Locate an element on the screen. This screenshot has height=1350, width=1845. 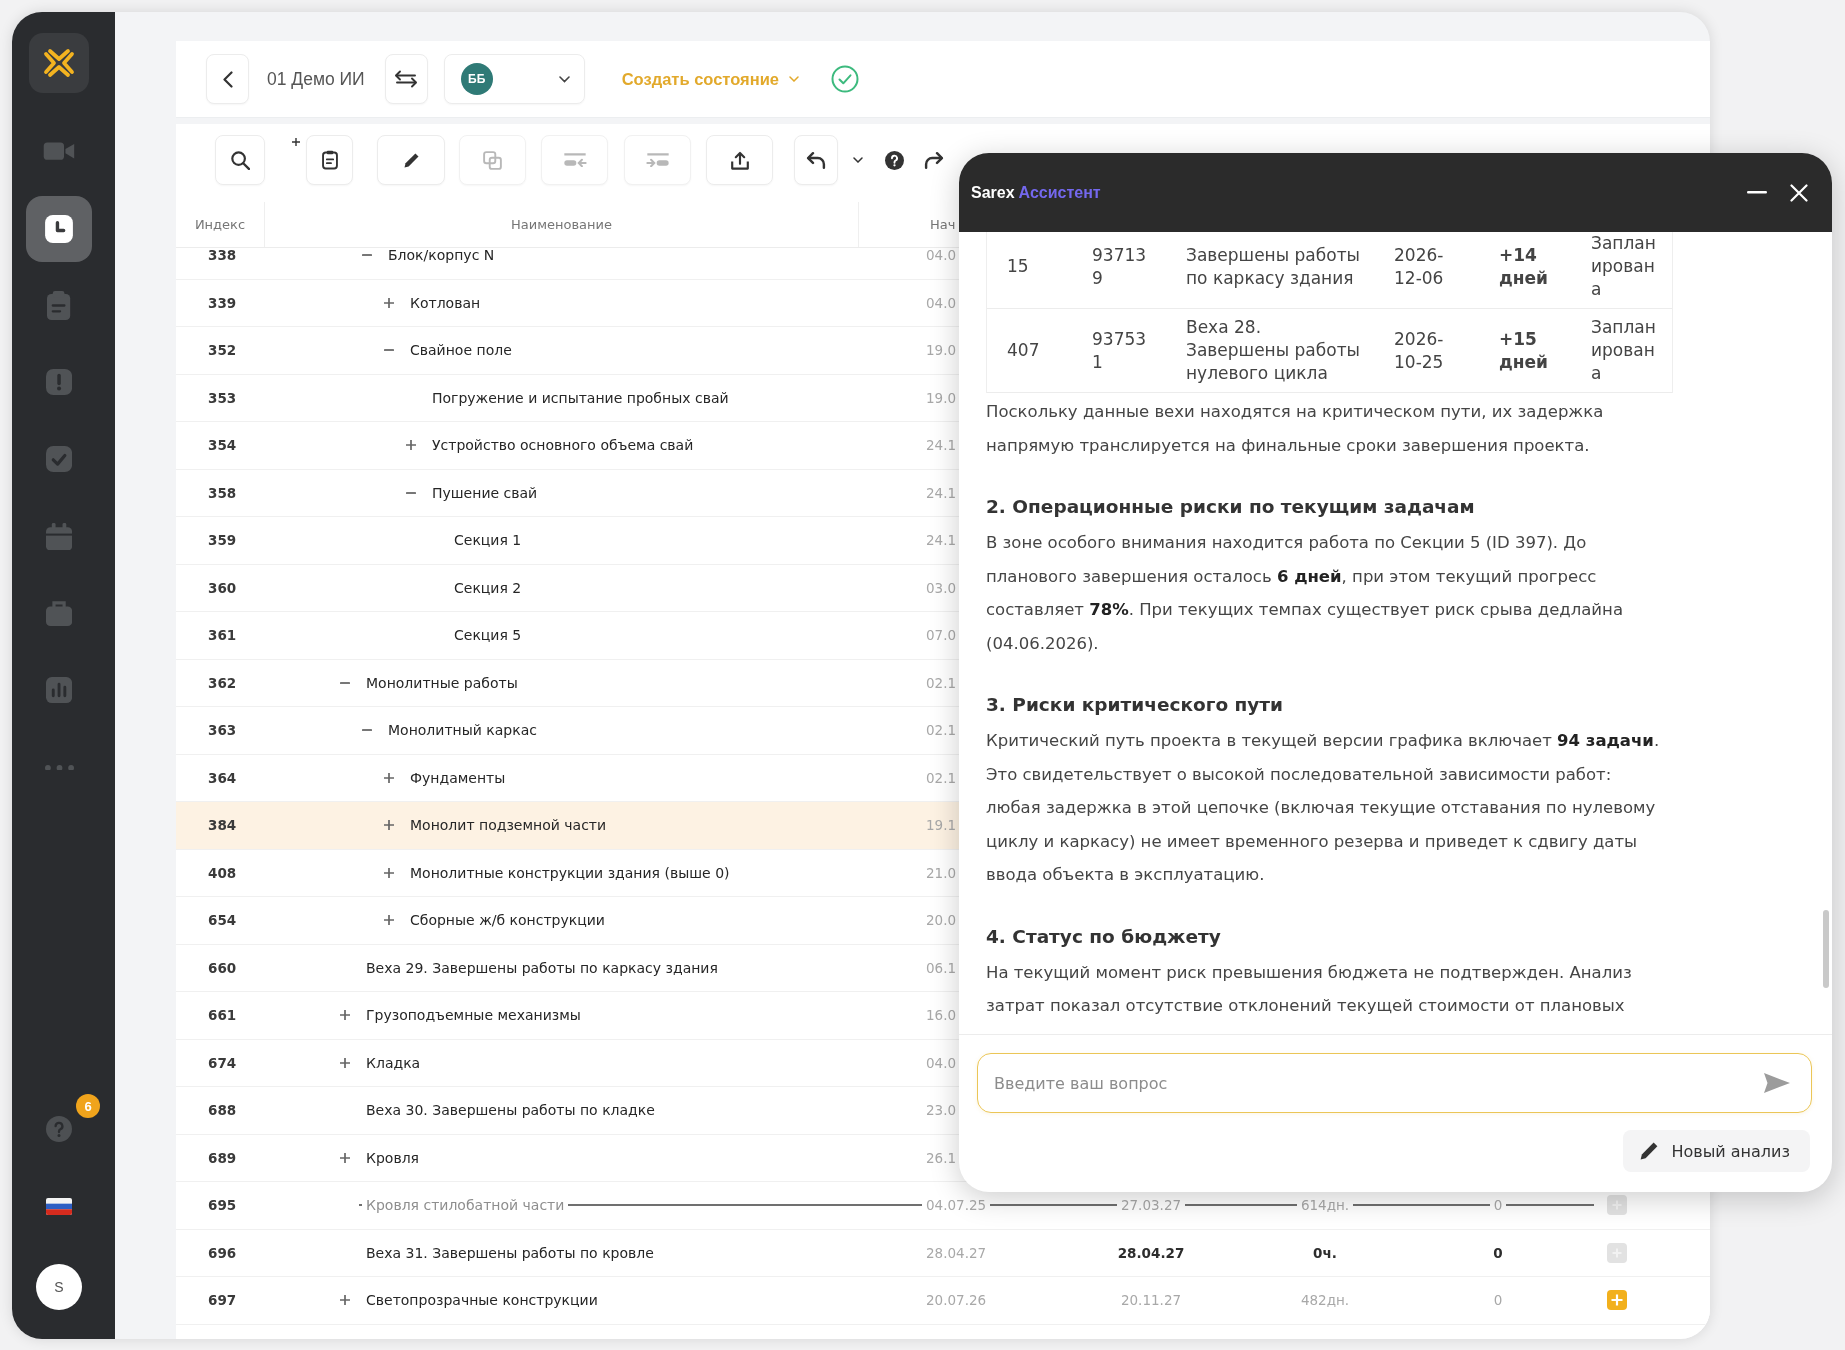
task-name: Веха 30. Завершены работы по кладке is located at coordinates (510, 1110).